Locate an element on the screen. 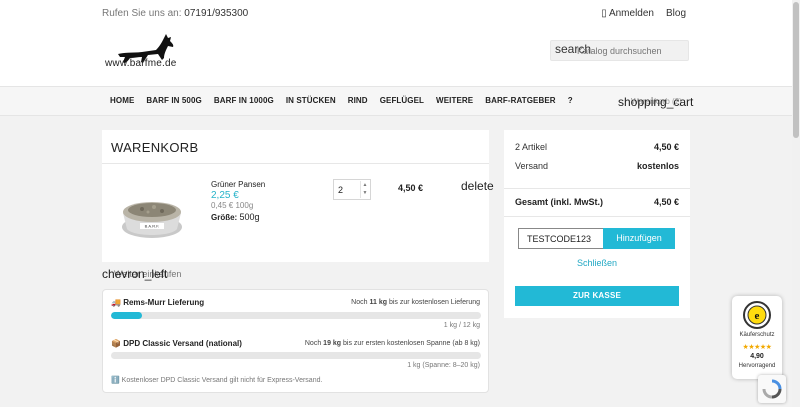 Image resolution: width=800 pixels, height=407 pixels. progress-caption: 1 kg / 12 kg is located at coordinates (461, 325).